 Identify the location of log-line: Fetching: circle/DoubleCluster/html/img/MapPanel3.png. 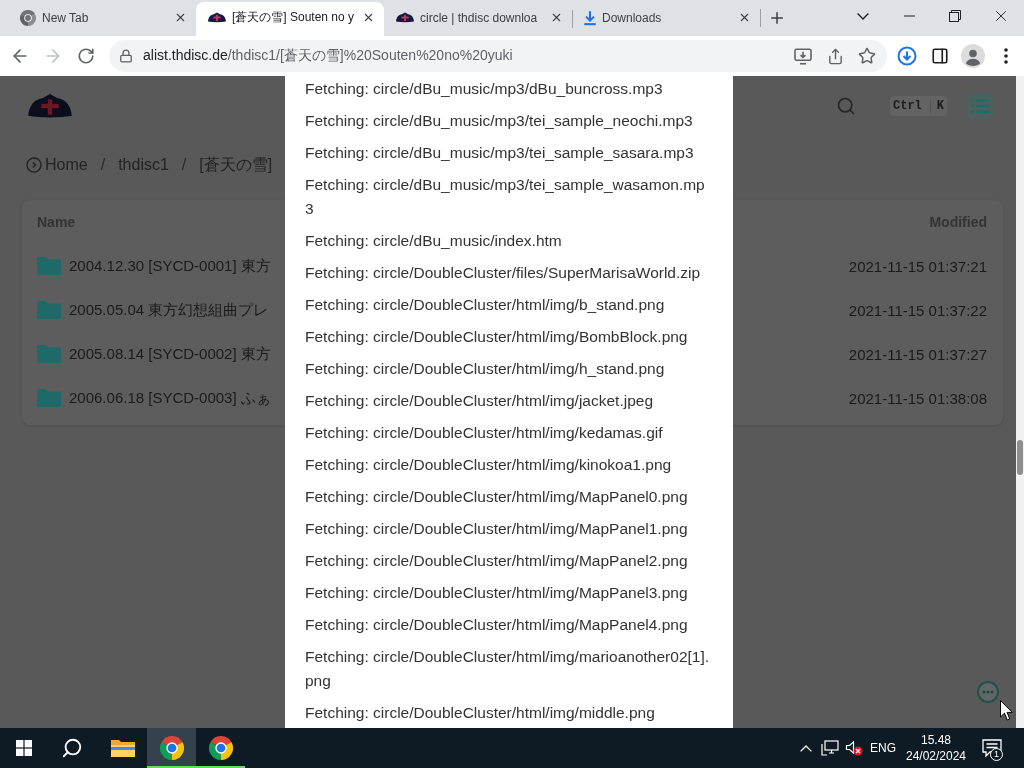
(497, 593).